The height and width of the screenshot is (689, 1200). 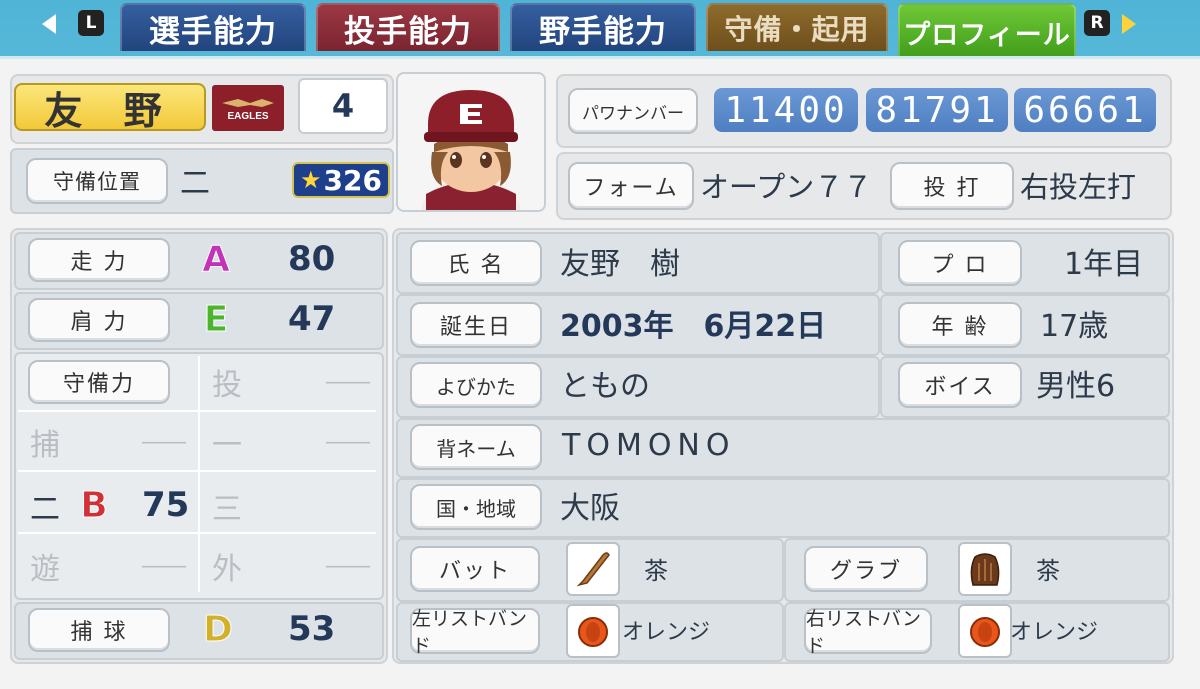 What do you see at coordinates (49, 24) in the screenshot?
I see `left-arrow-icon` at bounding box center [49, 24].